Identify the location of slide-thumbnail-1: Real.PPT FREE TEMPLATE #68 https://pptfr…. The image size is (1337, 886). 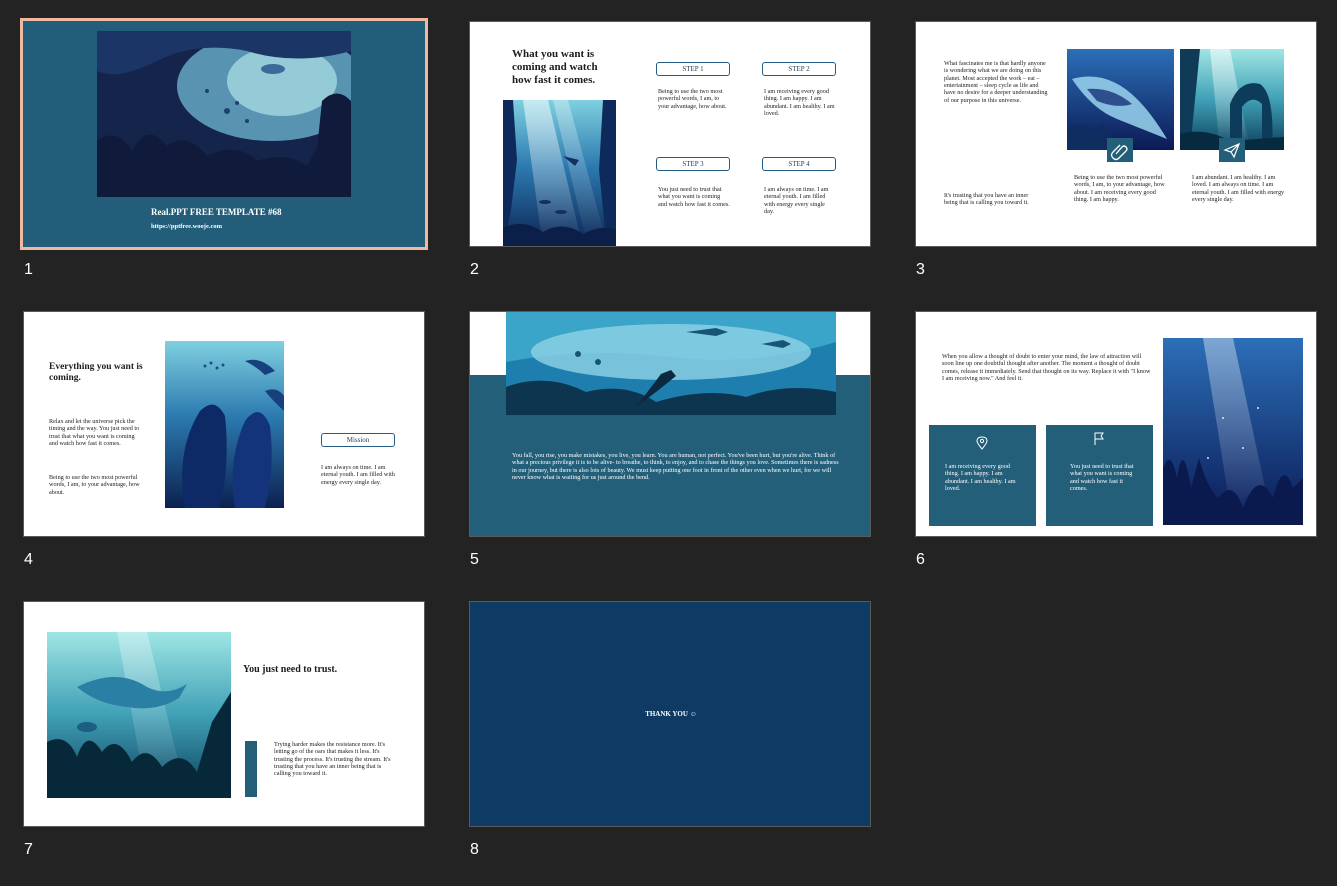
(224, 134).